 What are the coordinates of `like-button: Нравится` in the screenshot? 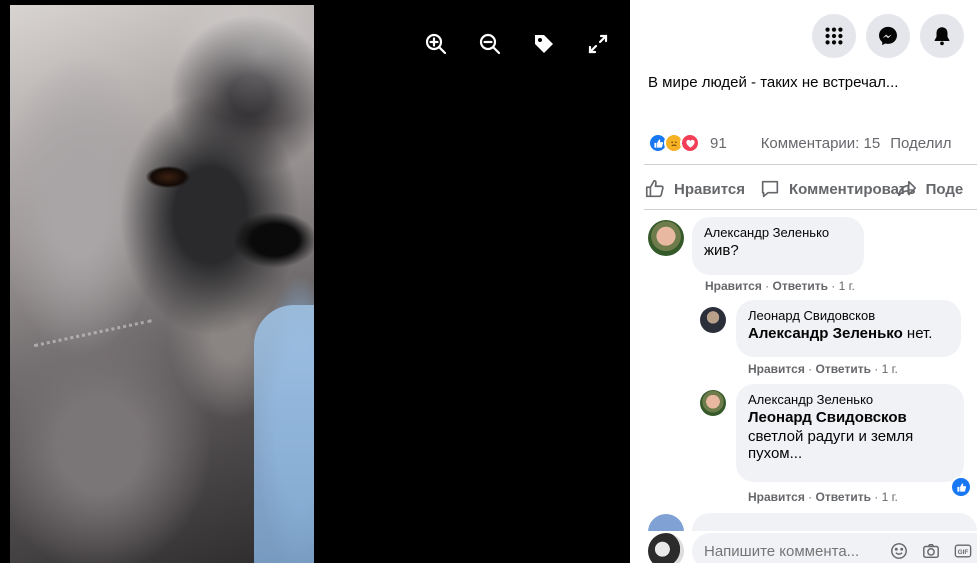 It's located at (694, 189).